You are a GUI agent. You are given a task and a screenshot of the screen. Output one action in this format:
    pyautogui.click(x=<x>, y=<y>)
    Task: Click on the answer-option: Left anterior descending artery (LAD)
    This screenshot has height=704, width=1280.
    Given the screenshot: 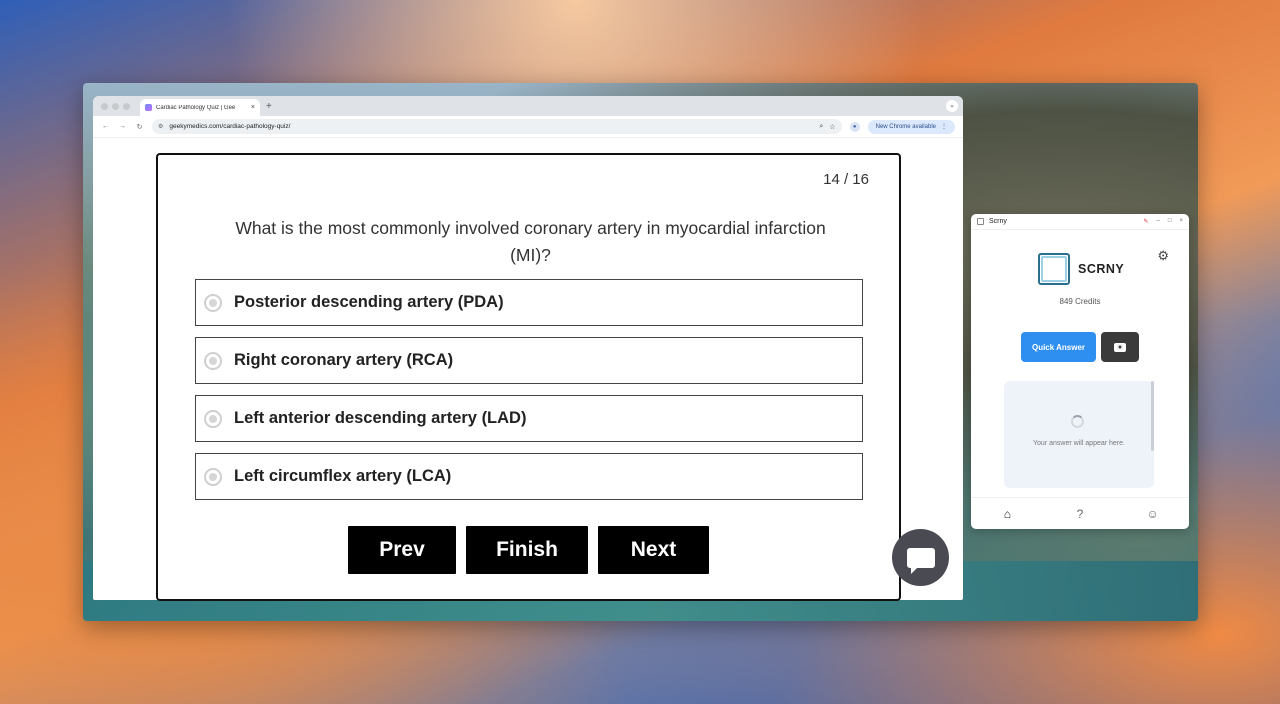 What is the action you would take?
    pyautogui.click(x=529, y=418)
    